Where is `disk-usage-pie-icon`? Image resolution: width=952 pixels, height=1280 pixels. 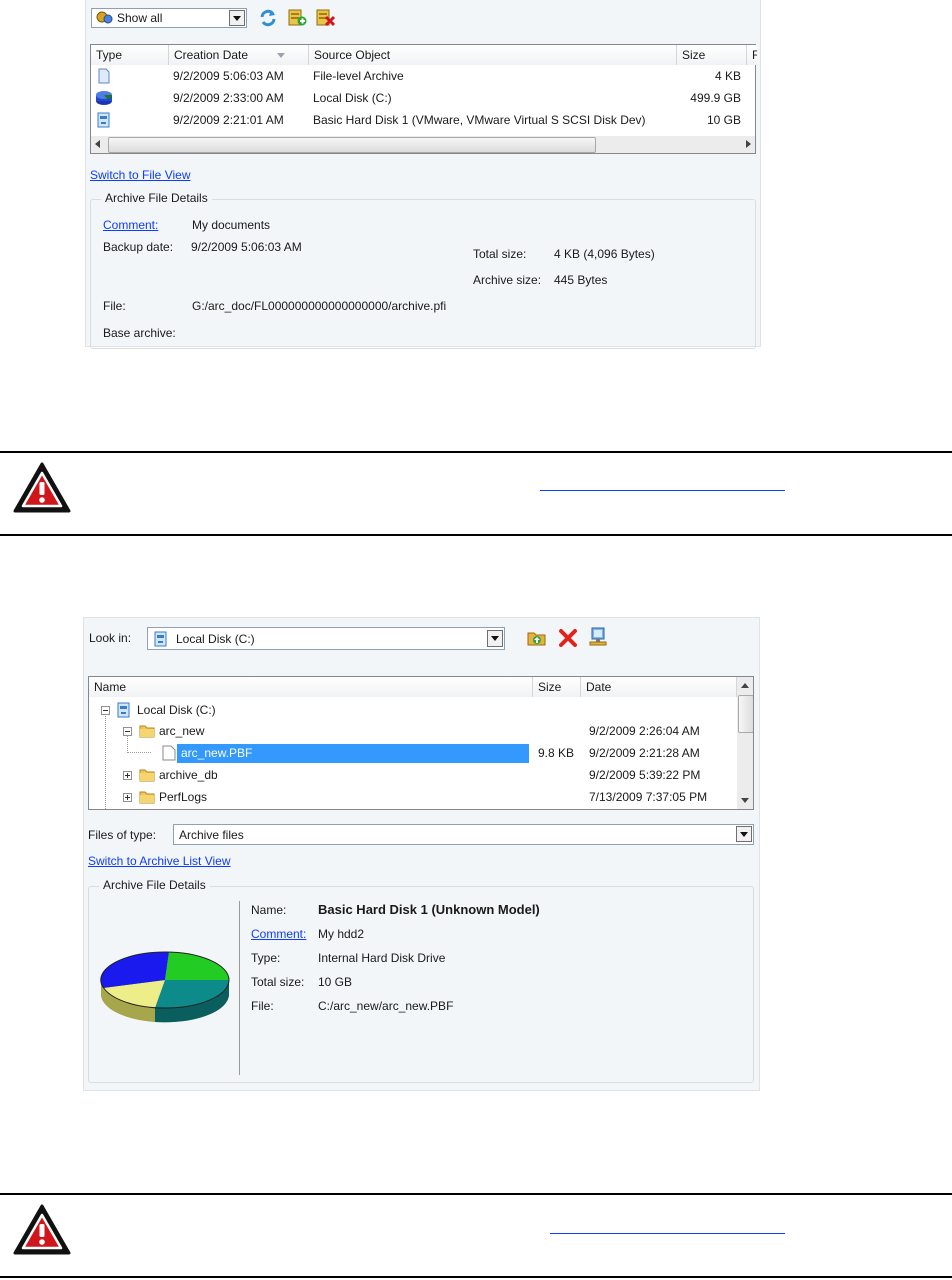
disk-usage-pie-icon is located at coordinates (165, 987).